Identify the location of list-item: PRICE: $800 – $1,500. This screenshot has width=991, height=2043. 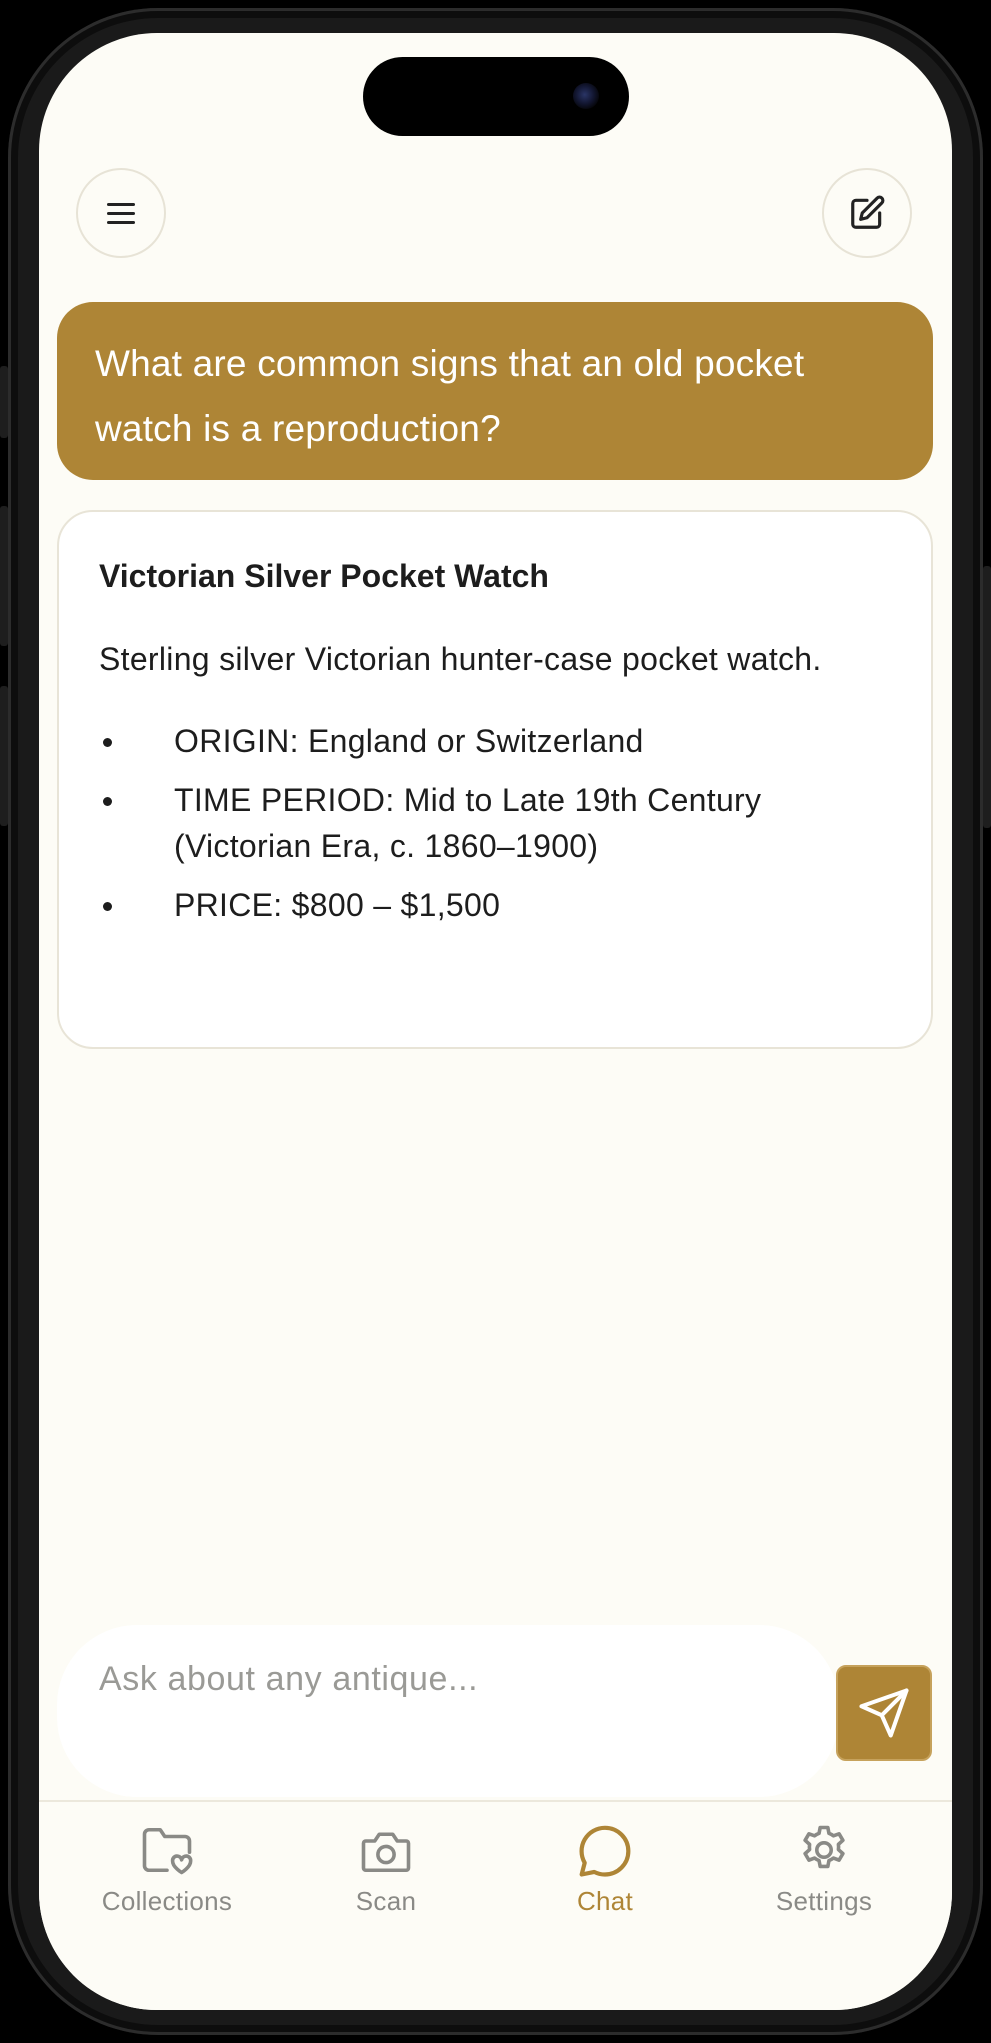
(495, 905).